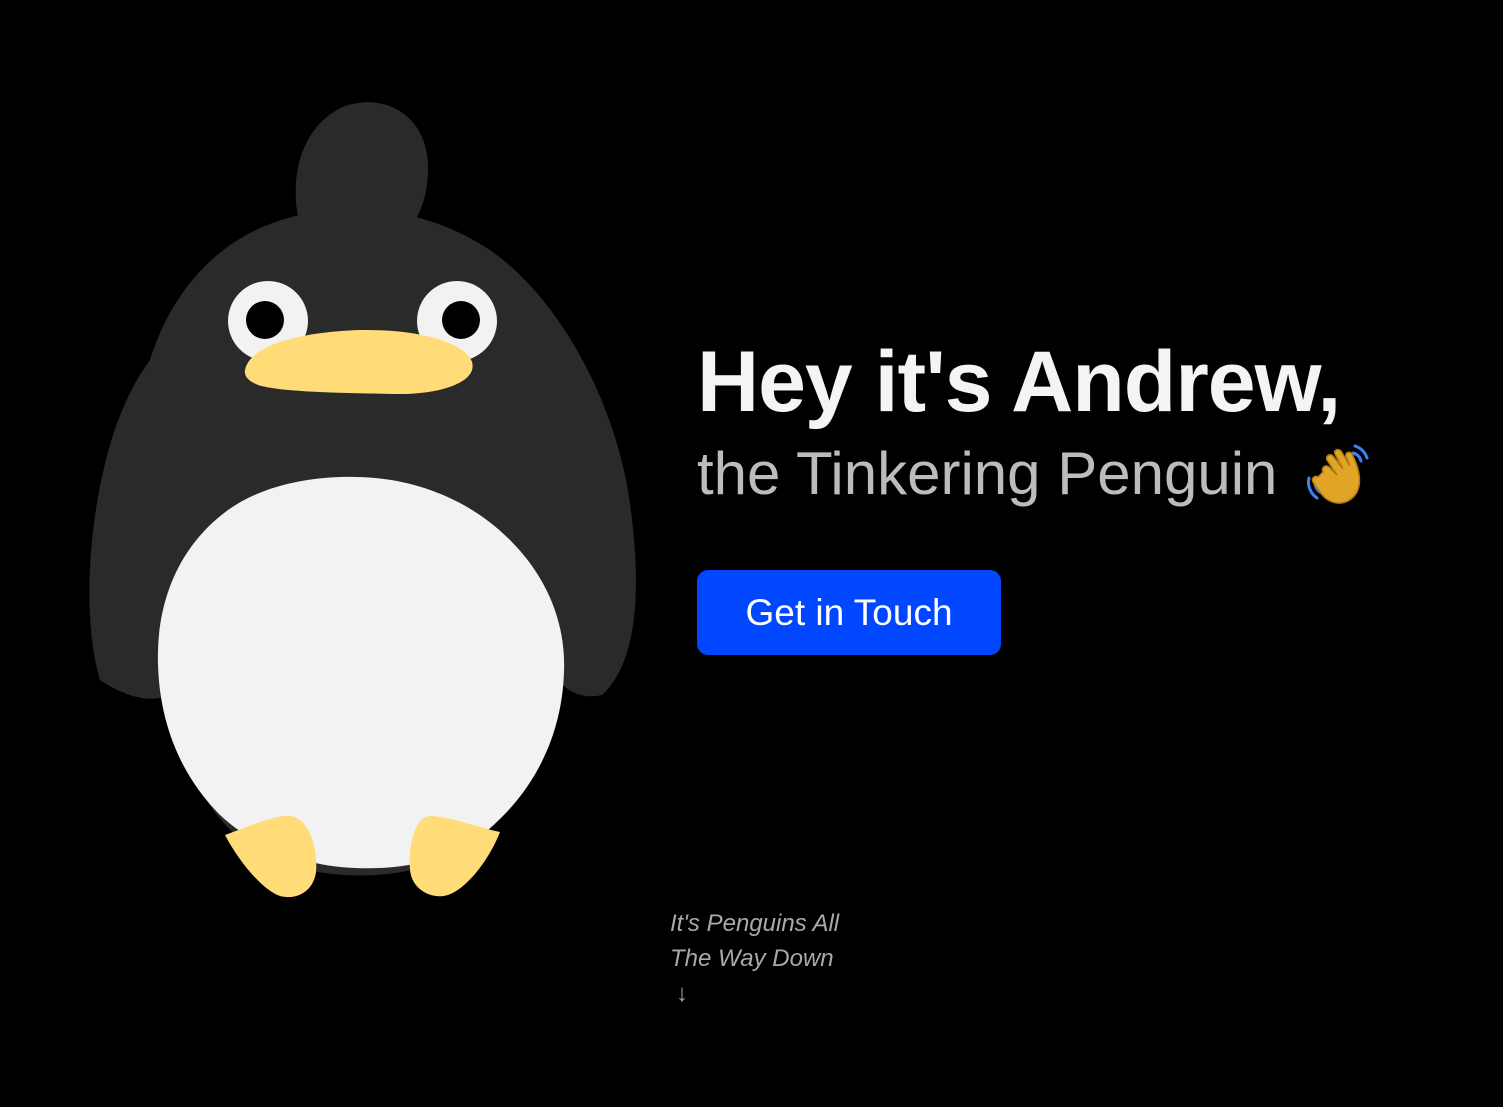  I want to click on scroll-hint-line-2-text: The Way Down, so click(752, 958).